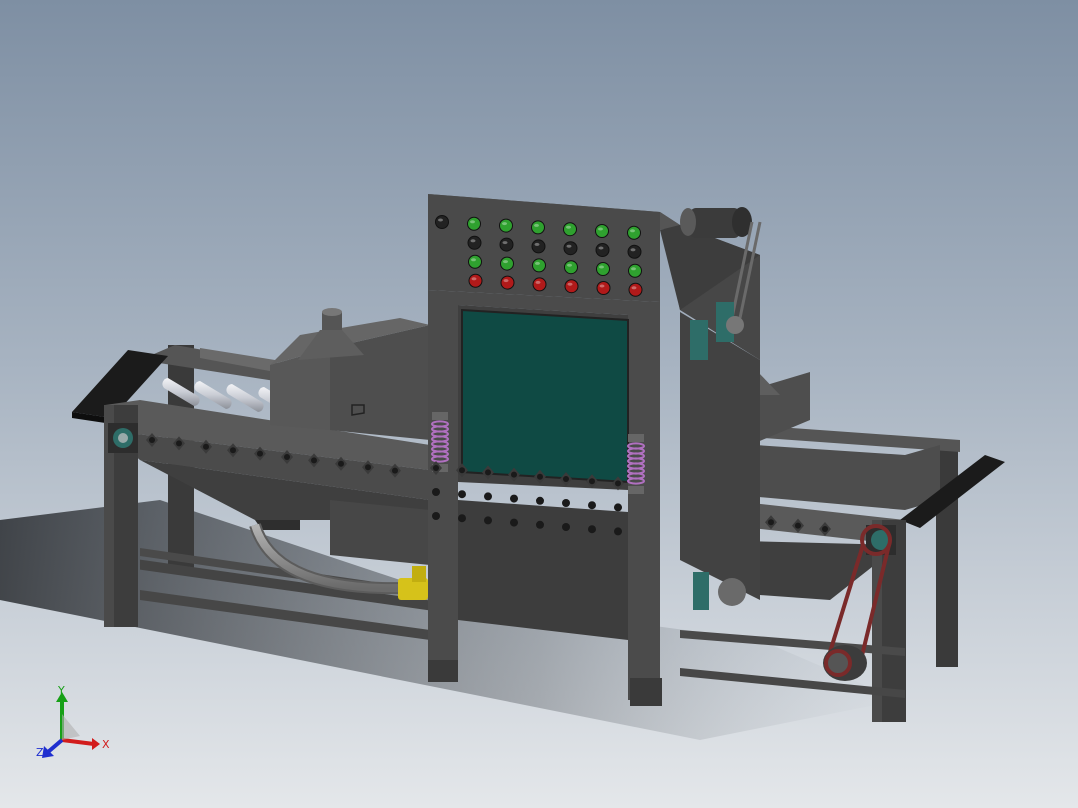 The image size is (1078, 808). I want to click on y-axis-label: Y, so click(61, 690).